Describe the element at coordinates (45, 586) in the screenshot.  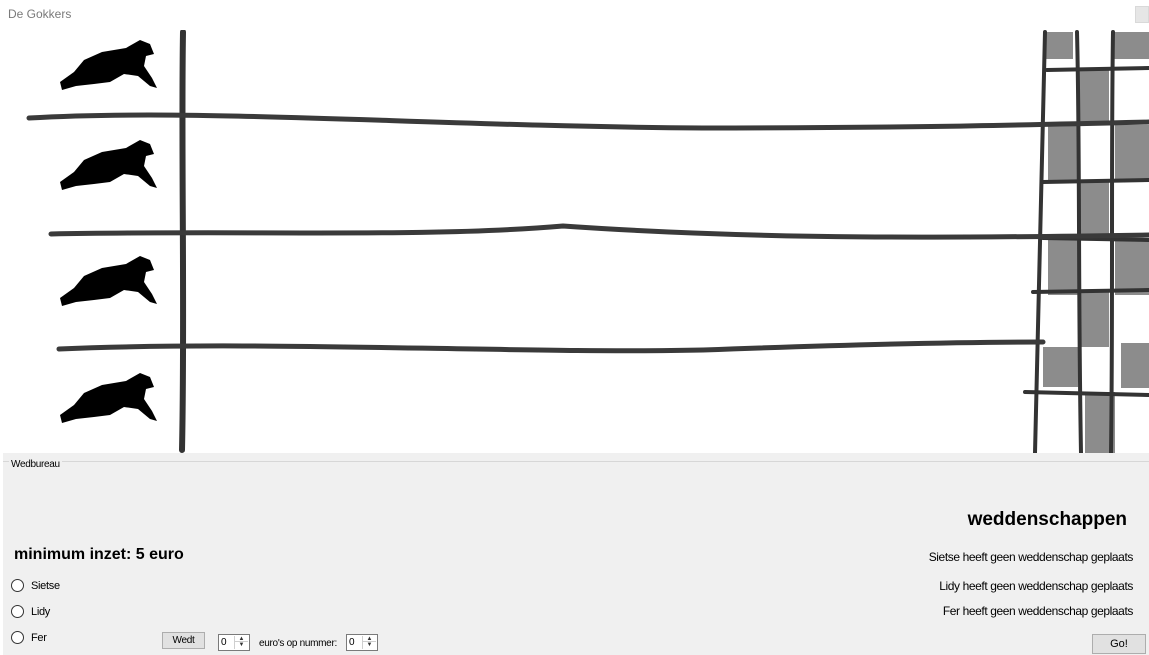
I see `radio-label-sietse: Sietse` at that location.